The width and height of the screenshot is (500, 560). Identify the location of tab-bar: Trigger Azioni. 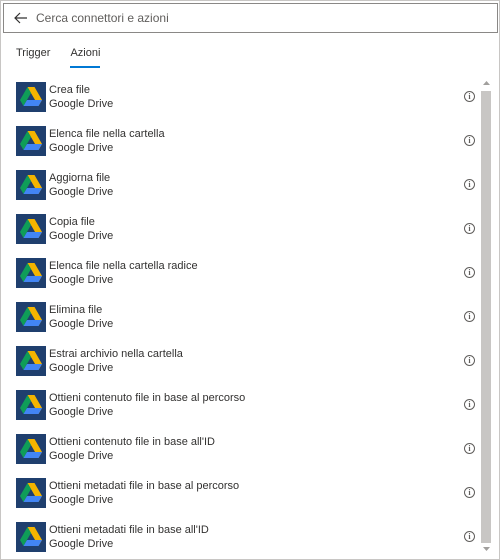
(68, 57).